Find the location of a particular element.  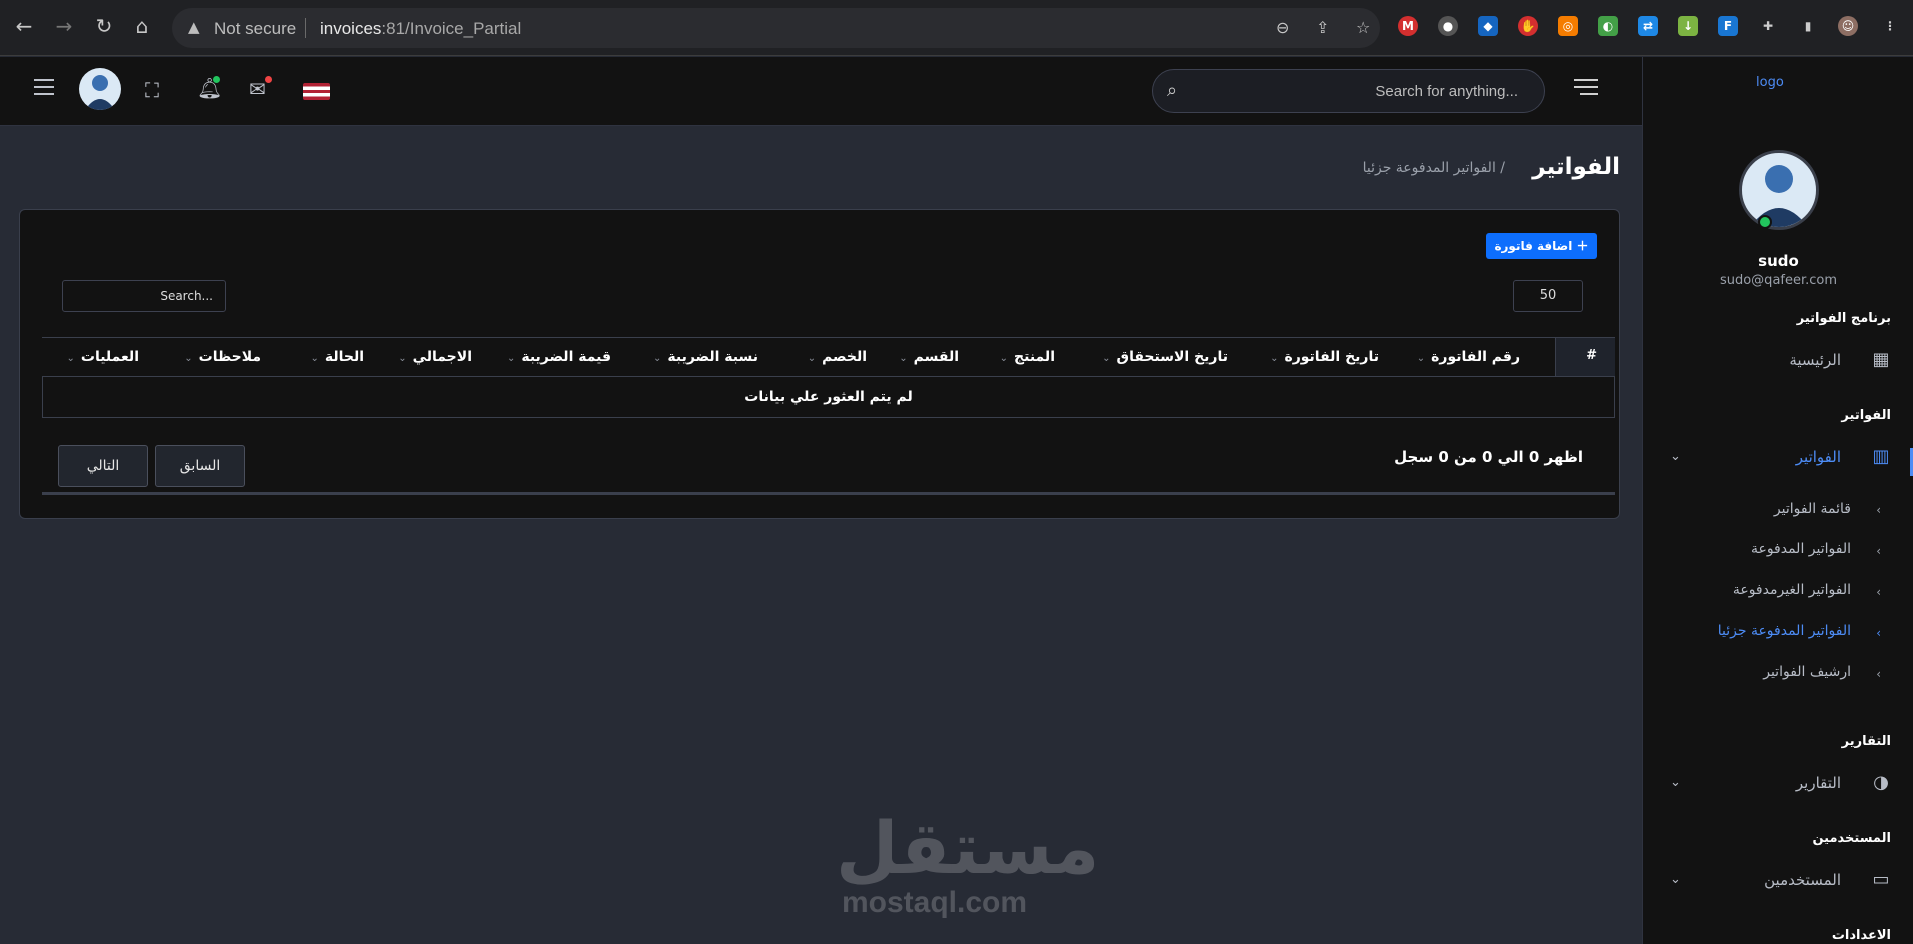

extension-icon: ◎ is located at coordinates (1568, 26).